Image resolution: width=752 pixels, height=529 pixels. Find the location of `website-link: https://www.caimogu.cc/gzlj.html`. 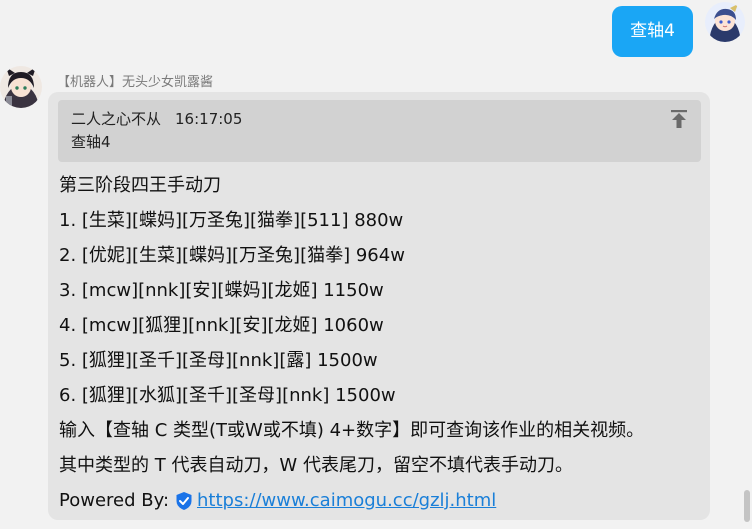

website-link: https://www.caimogu.cc/gzlj.html is located at coordinates (346, 500).